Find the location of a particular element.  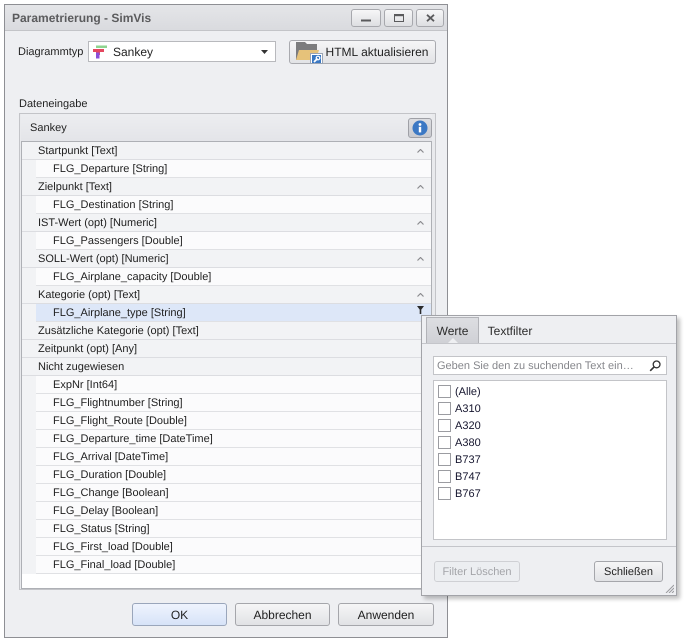

group-row: Kategorie (opt) [Text] is located at coordinates (226, 295).